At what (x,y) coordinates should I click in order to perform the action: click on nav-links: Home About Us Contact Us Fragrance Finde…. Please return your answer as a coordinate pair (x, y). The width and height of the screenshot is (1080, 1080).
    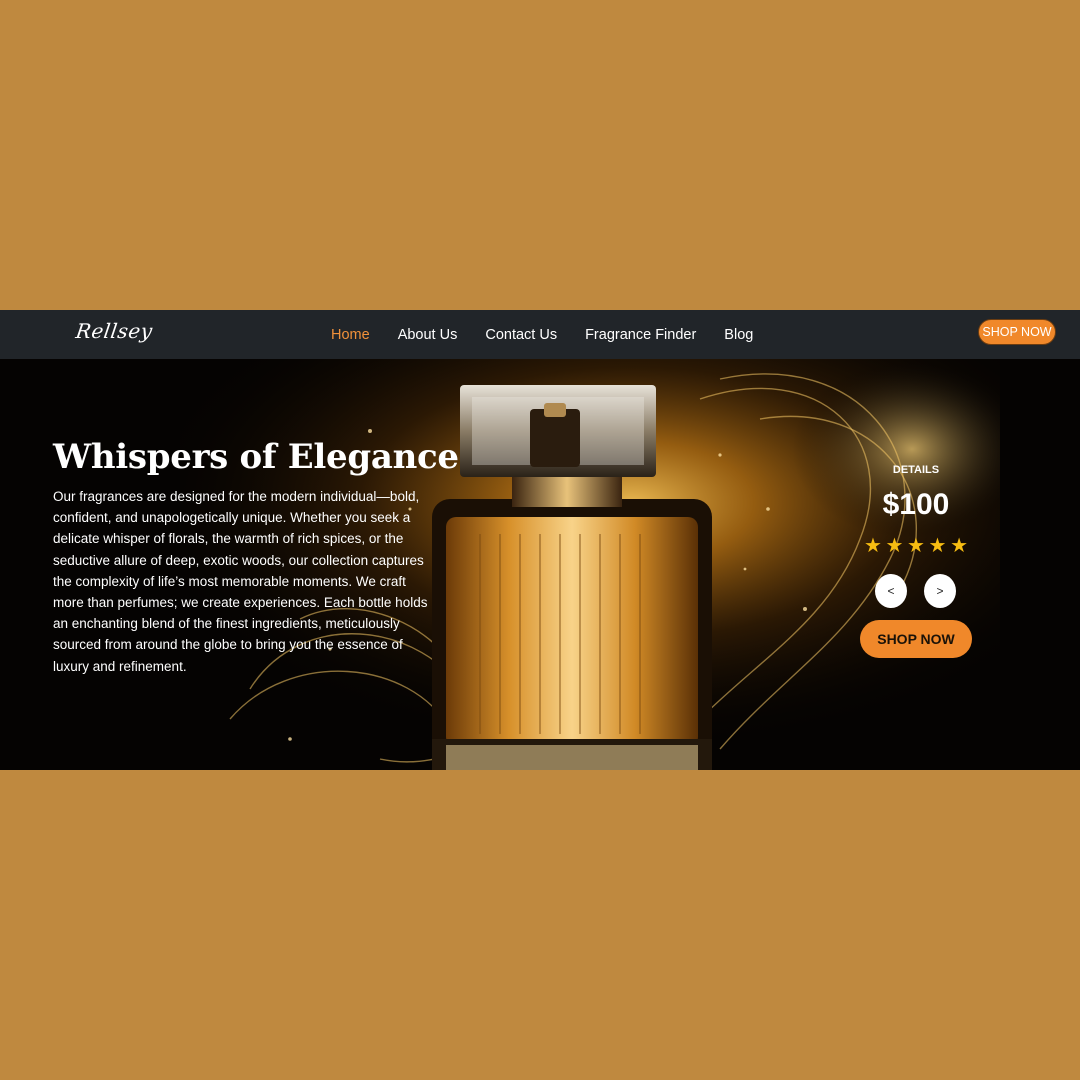
    Looking at the image, I should click on (542, 334).